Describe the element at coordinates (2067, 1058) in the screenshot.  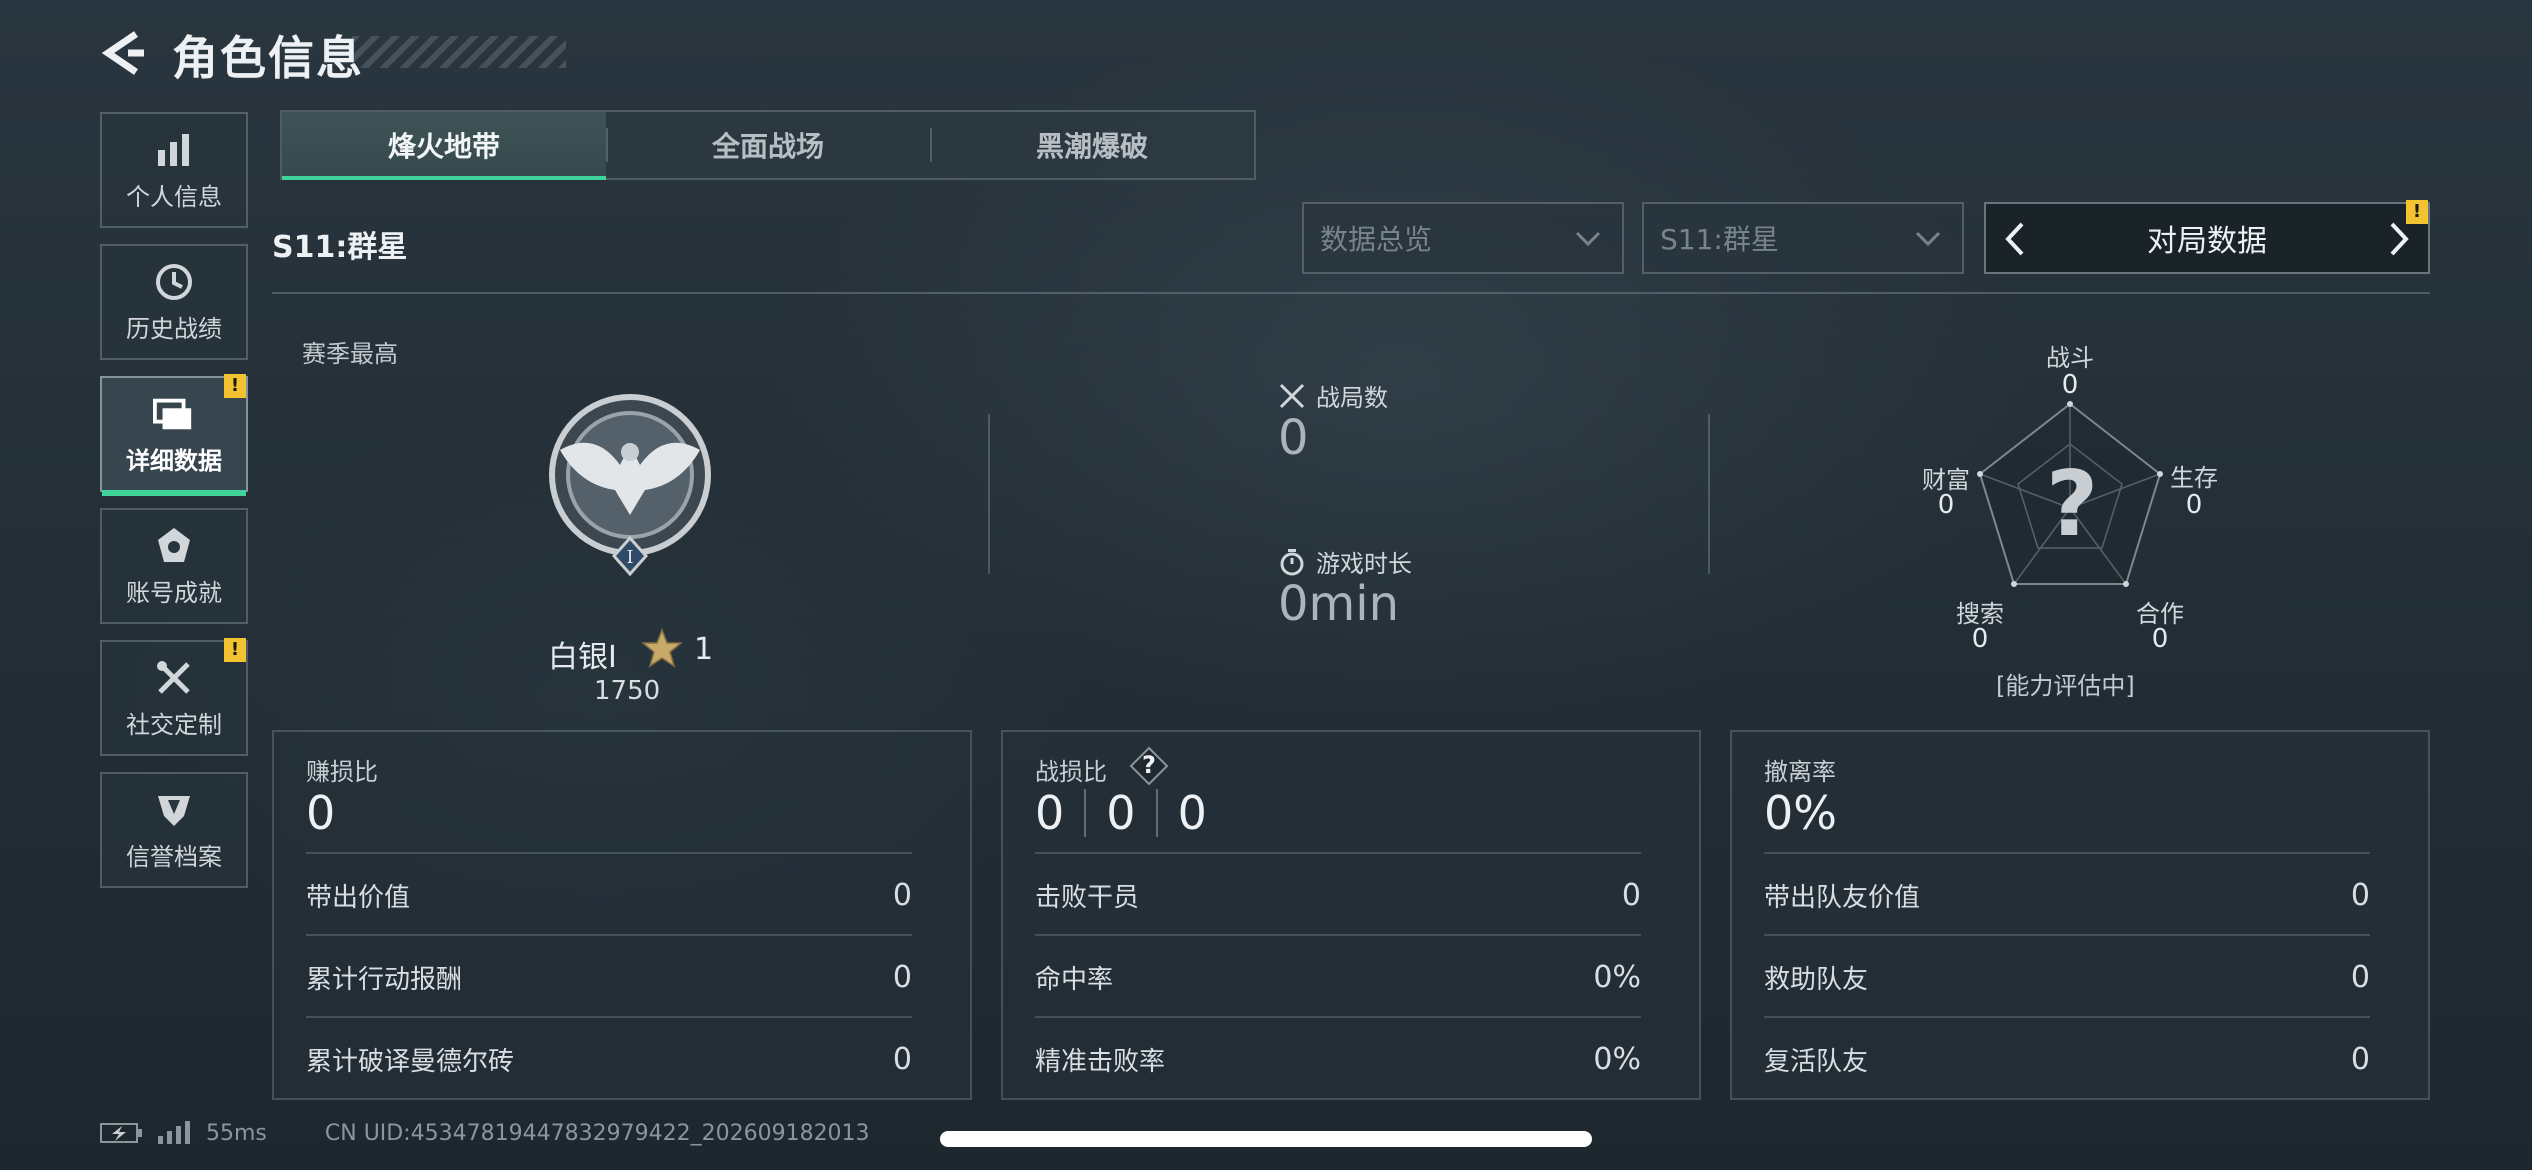
I see `stat-row: 复活队友 0` at that location.